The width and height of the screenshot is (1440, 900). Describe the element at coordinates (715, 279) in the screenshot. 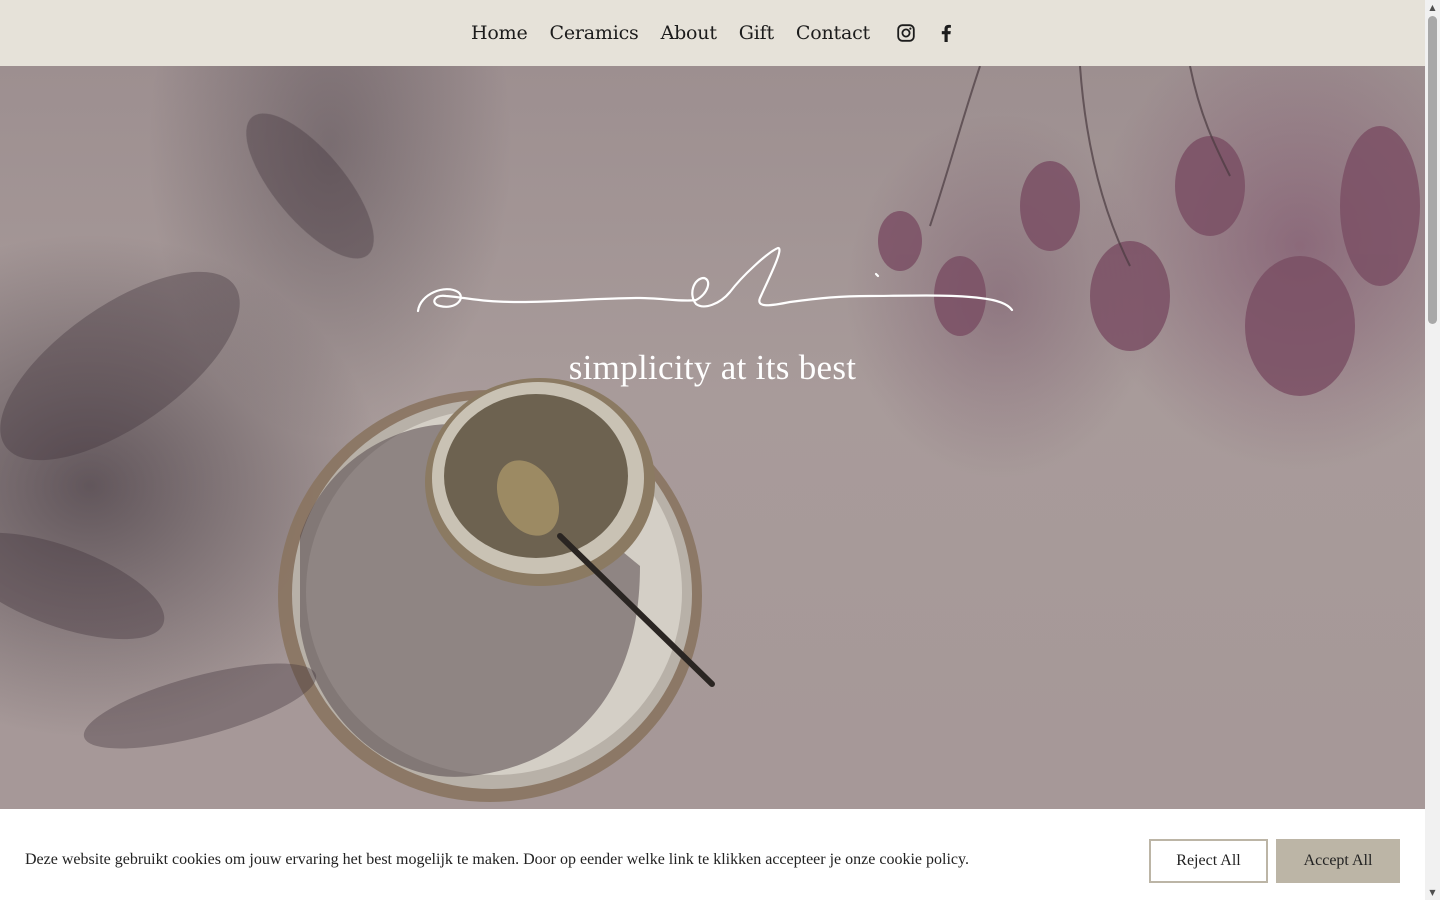

I see `ameli-logo` at that location.